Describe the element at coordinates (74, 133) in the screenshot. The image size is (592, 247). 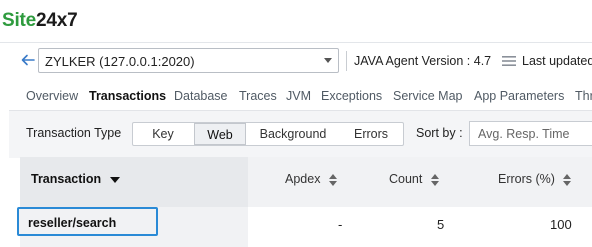
I see `transaction-type-label: Transaction Type` at that location.